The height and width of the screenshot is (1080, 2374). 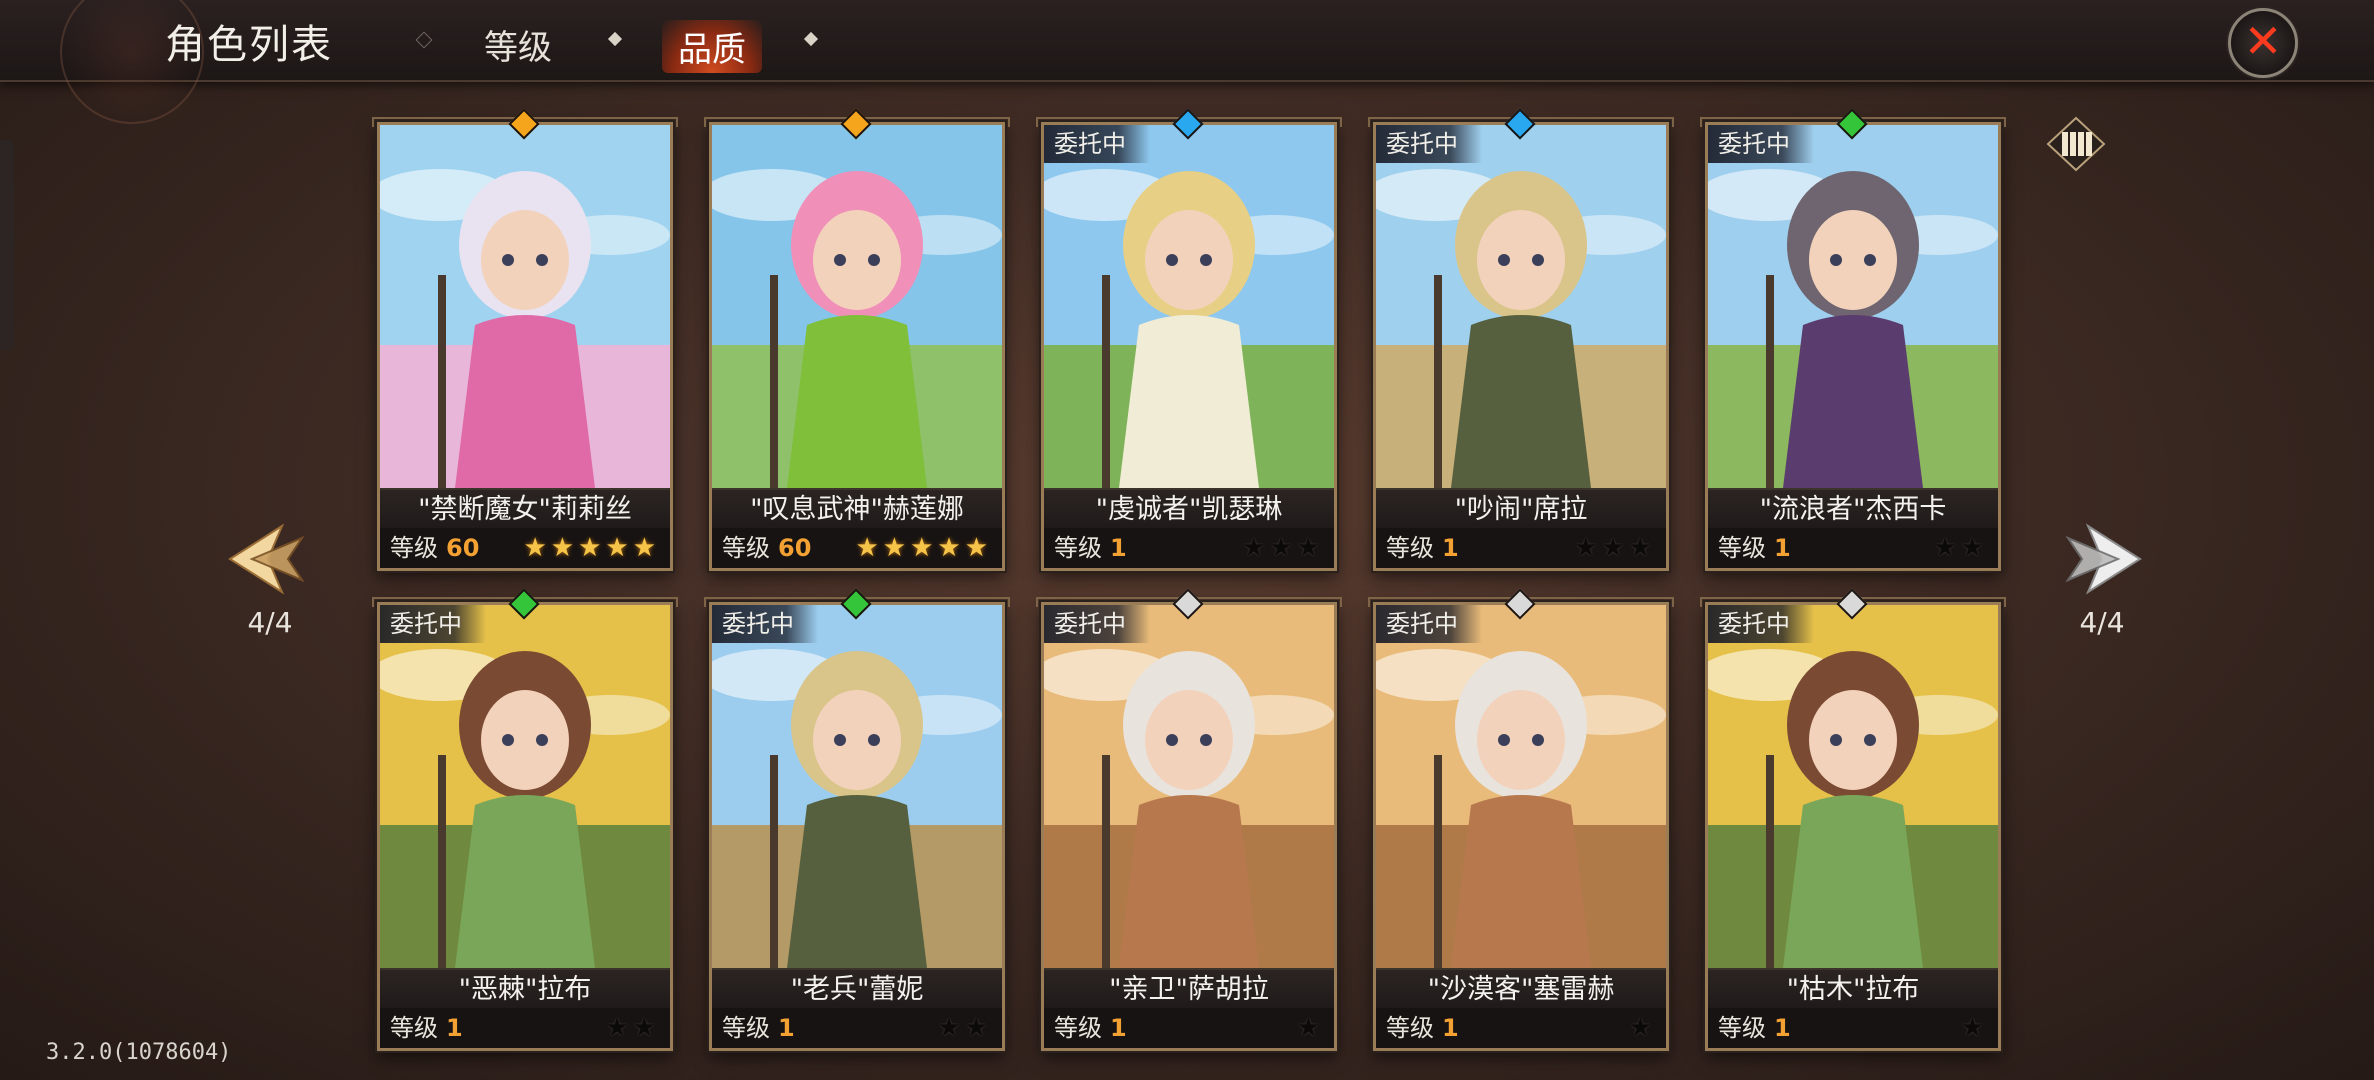 I want to click on tab-quality: 品质, so click(x=712, y=46).